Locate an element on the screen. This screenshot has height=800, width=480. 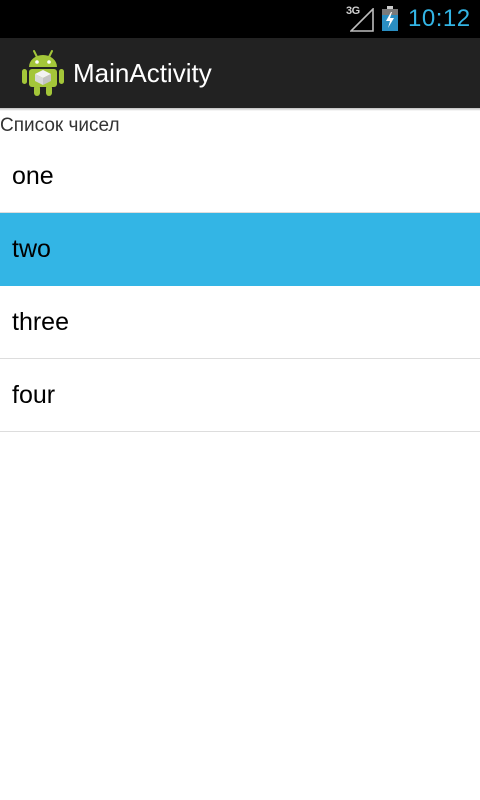
action-bar-shadow is located at coordinates (240, 109).